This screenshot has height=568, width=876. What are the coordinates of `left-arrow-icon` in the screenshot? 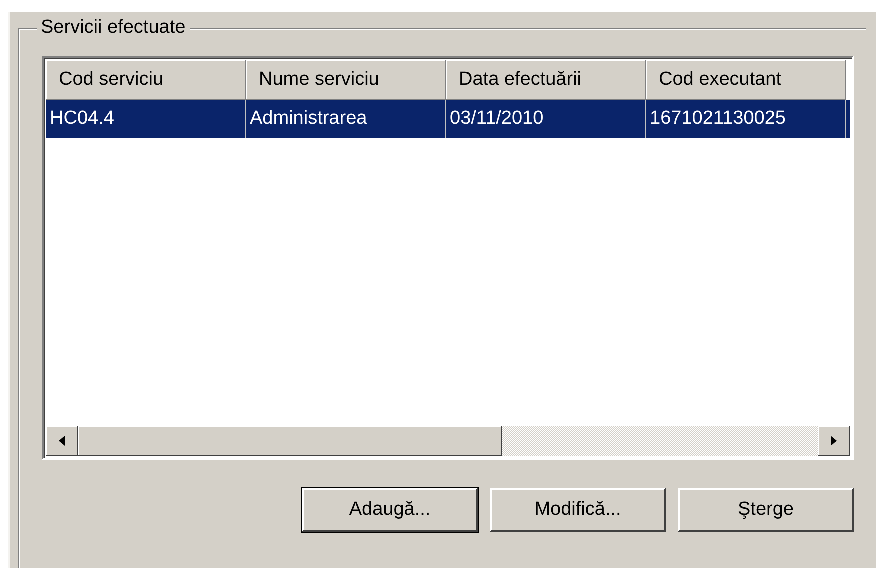 It's located at (62, 441).